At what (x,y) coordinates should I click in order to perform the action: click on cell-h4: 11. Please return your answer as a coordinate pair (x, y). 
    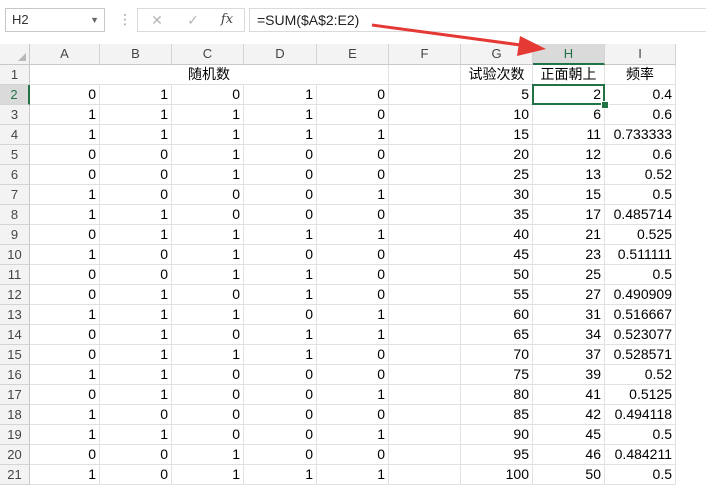
    Looking at the image, I should click on (569, 135).